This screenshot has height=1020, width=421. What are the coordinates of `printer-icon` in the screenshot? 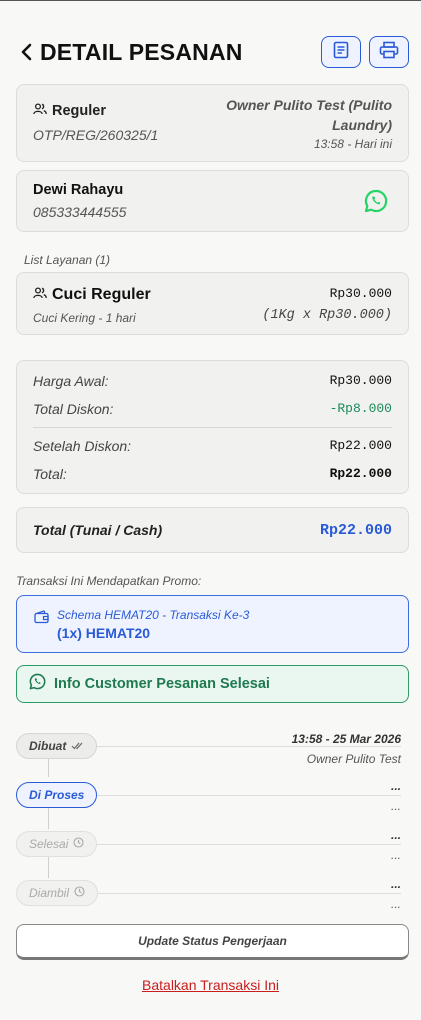 It's located at (389, 52).